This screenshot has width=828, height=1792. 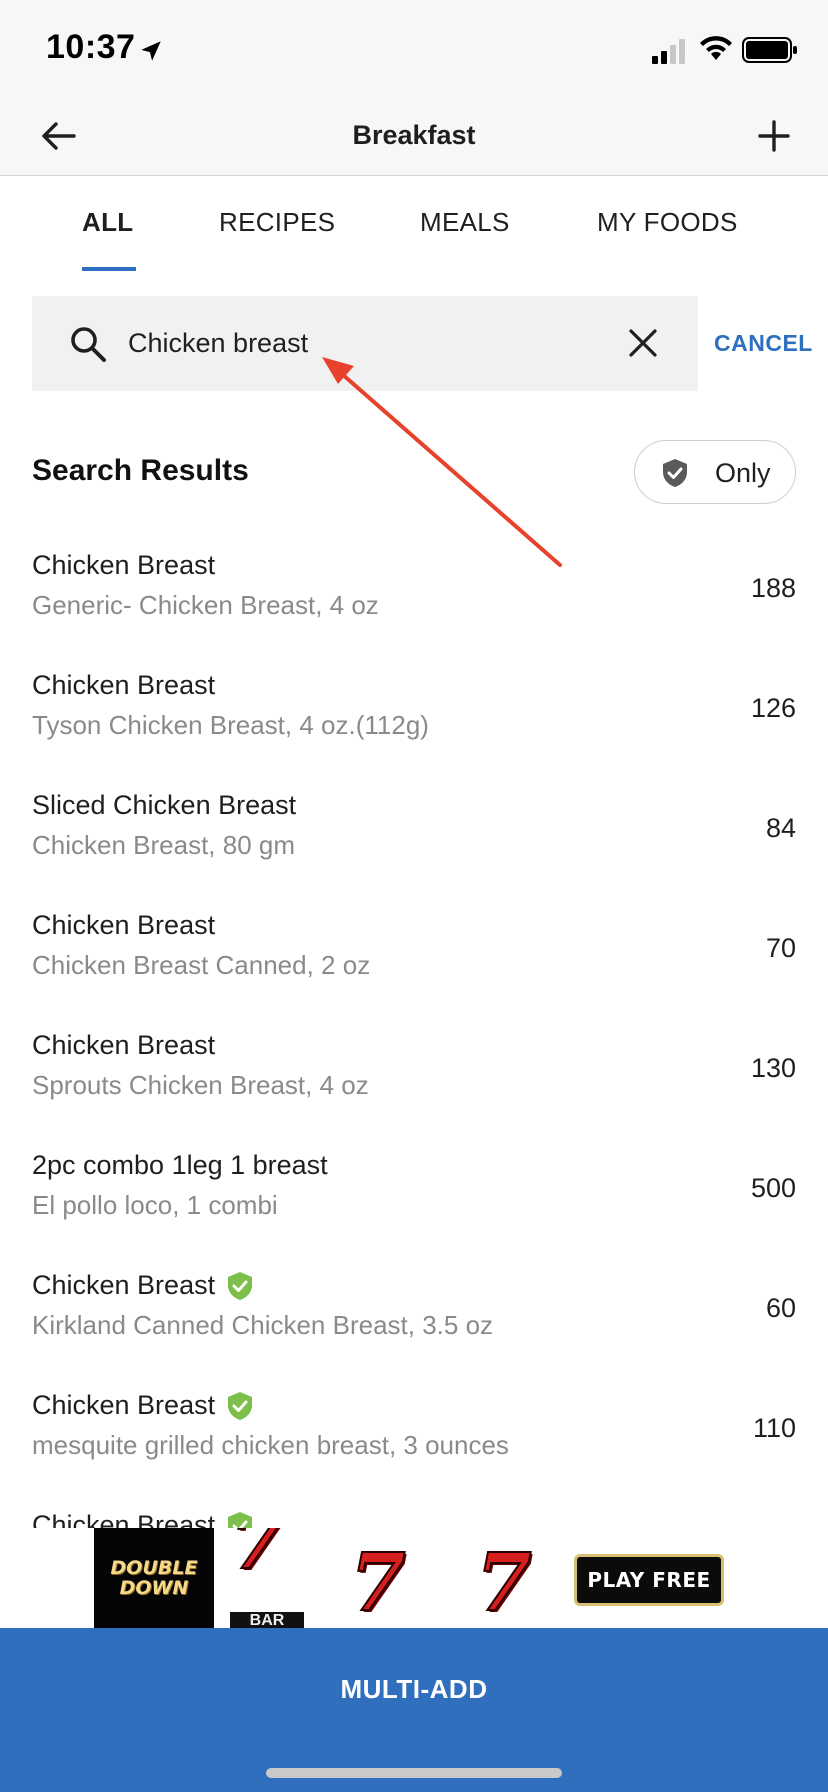 I want to click on plus-icon, so click(x=774, y=136).